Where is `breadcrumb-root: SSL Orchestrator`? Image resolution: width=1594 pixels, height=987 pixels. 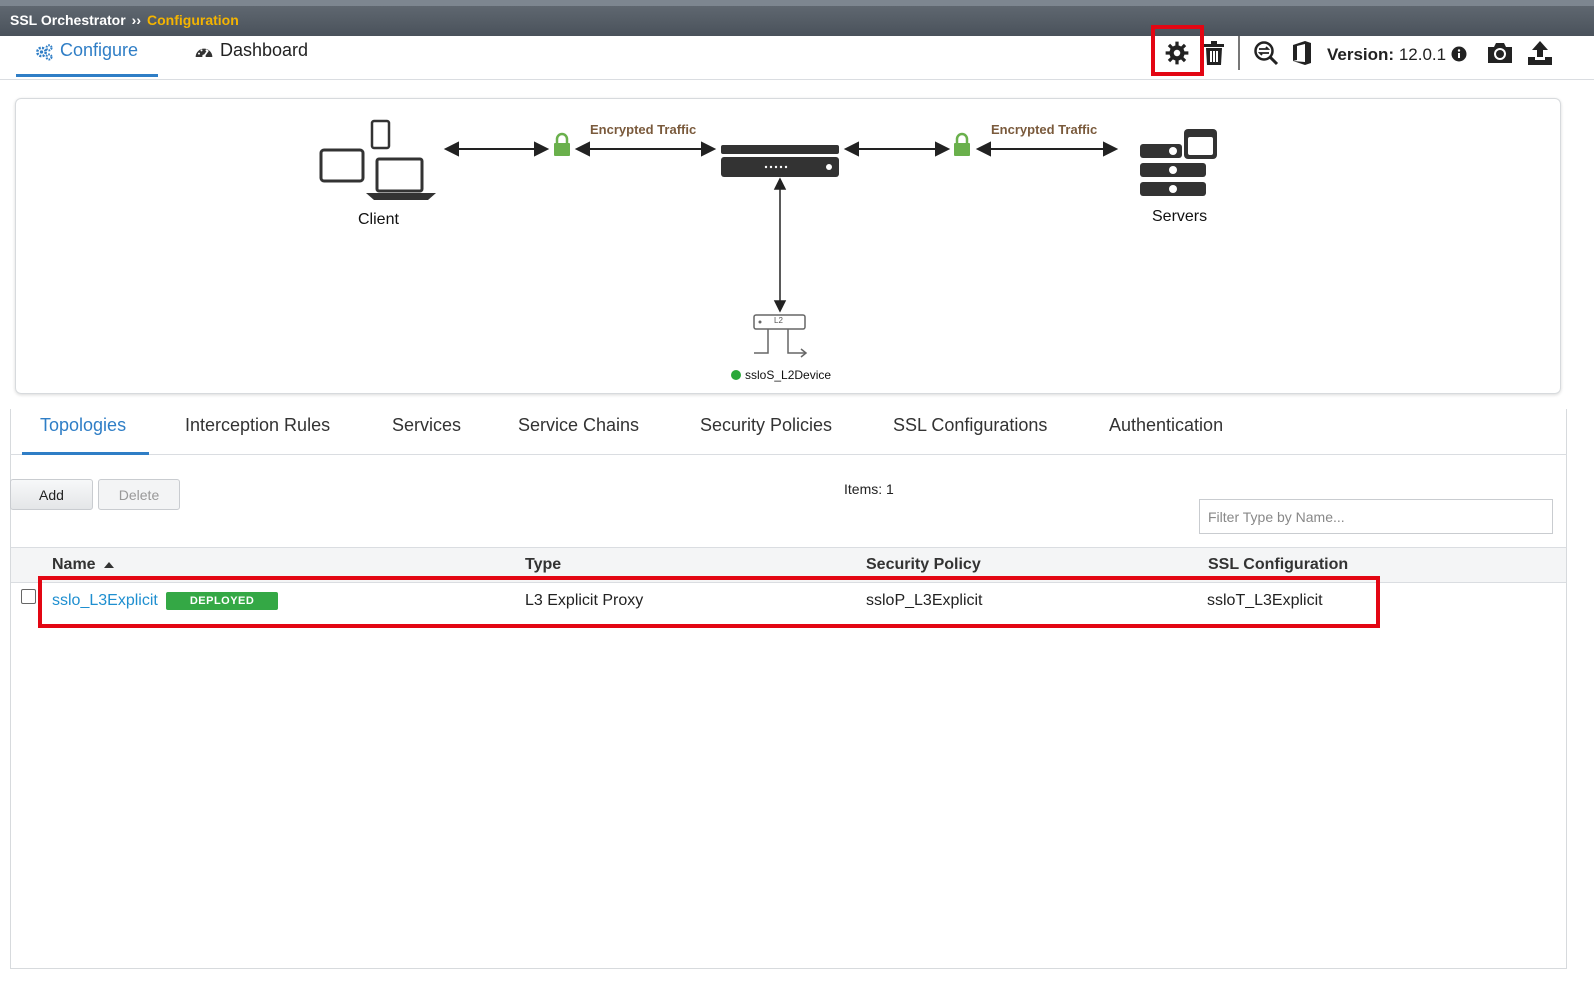
breadcrumb-root: SSL Orchestrator is located at coordinates (68, 20).